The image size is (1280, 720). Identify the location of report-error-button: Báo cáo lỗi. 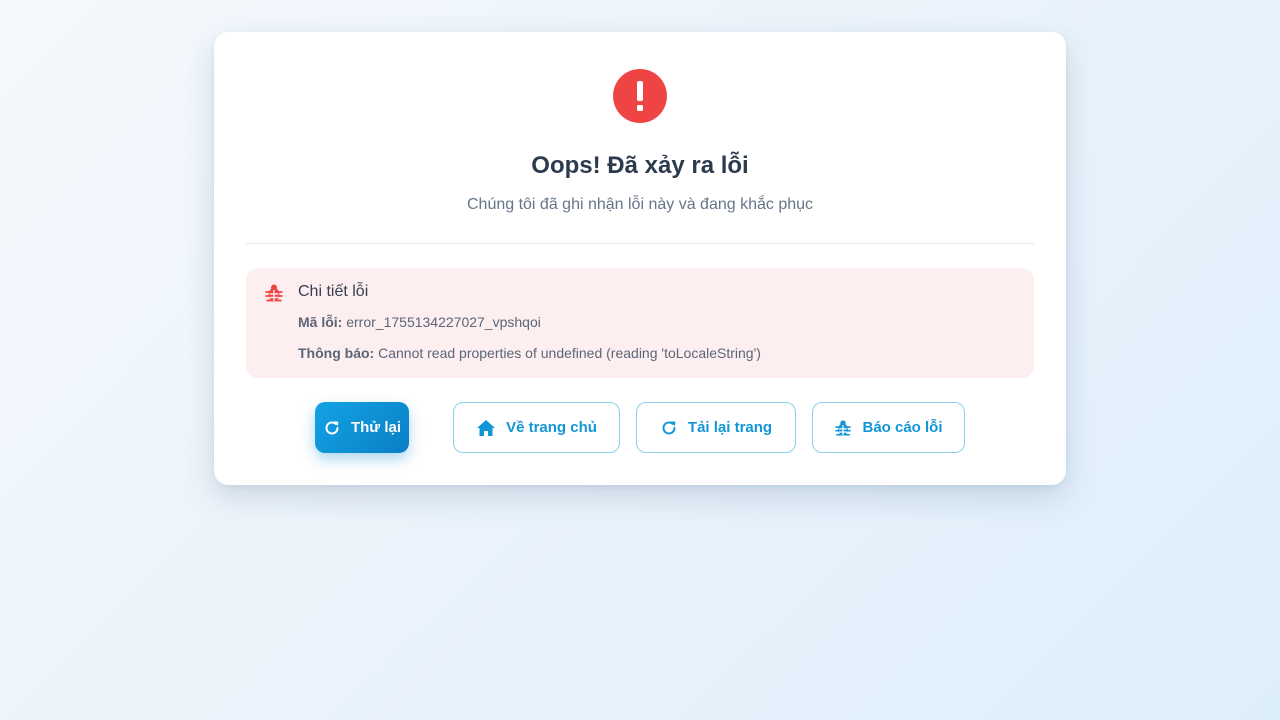
(888, 427).